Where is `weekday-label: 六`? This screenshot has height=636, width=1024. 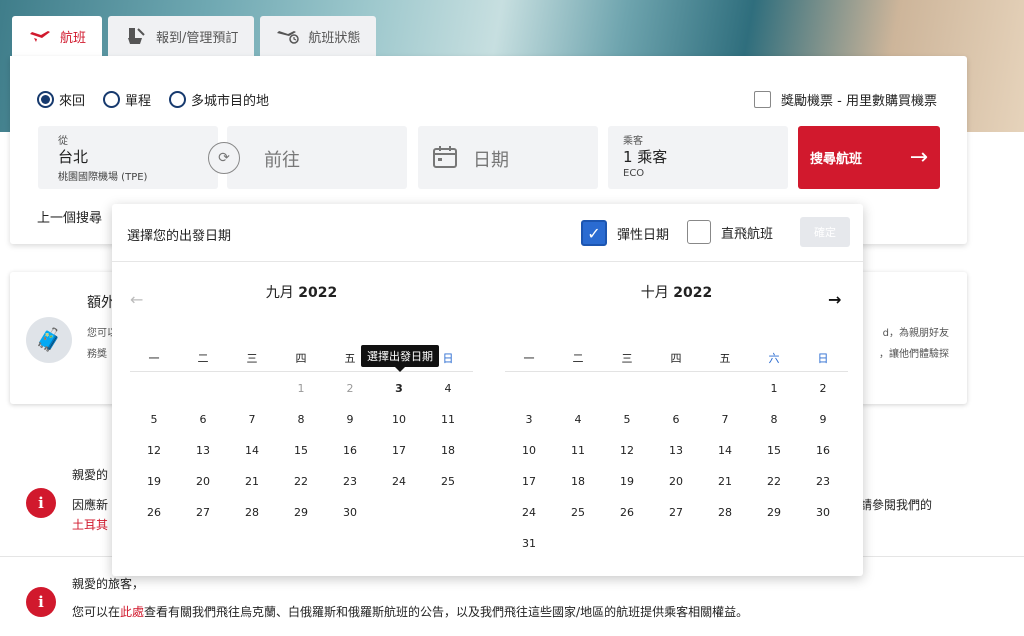 weekday-label: 六 is located at coordinates (774, 358).